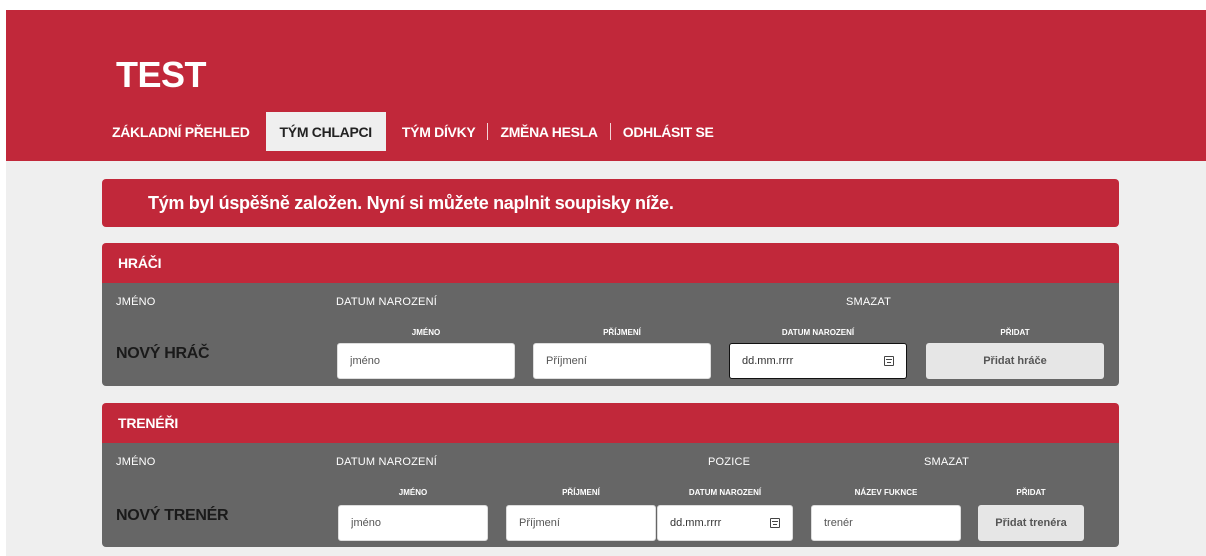 The height and width of the screenshot is (556, 1206). What do you see at coordinates (1015, 361) in the screenshot?
I see `add-player-button: Přidat hráče` at bounding box center [1015, 361].